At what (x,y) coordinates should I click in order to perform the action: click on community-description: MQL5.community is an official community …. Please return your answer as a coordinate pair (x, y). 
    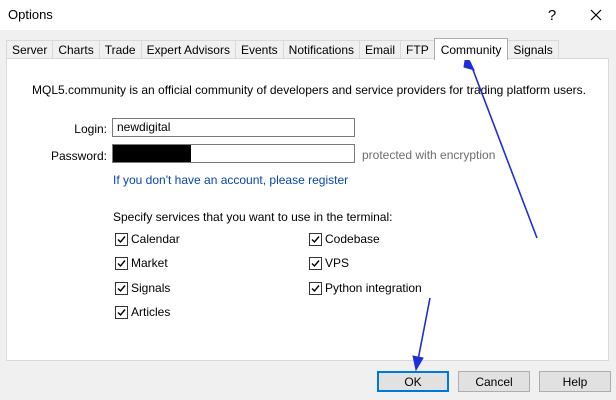
    Looking at the image, I should click on (309, 90).